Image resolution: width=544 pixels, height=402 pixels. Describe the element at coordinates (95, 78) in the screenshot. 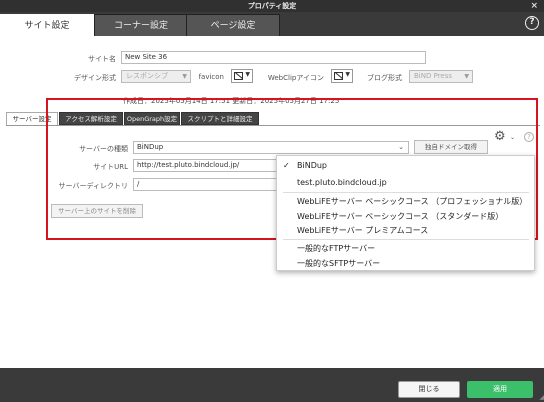

I see `design-format-label: デザイン形式` at that location.